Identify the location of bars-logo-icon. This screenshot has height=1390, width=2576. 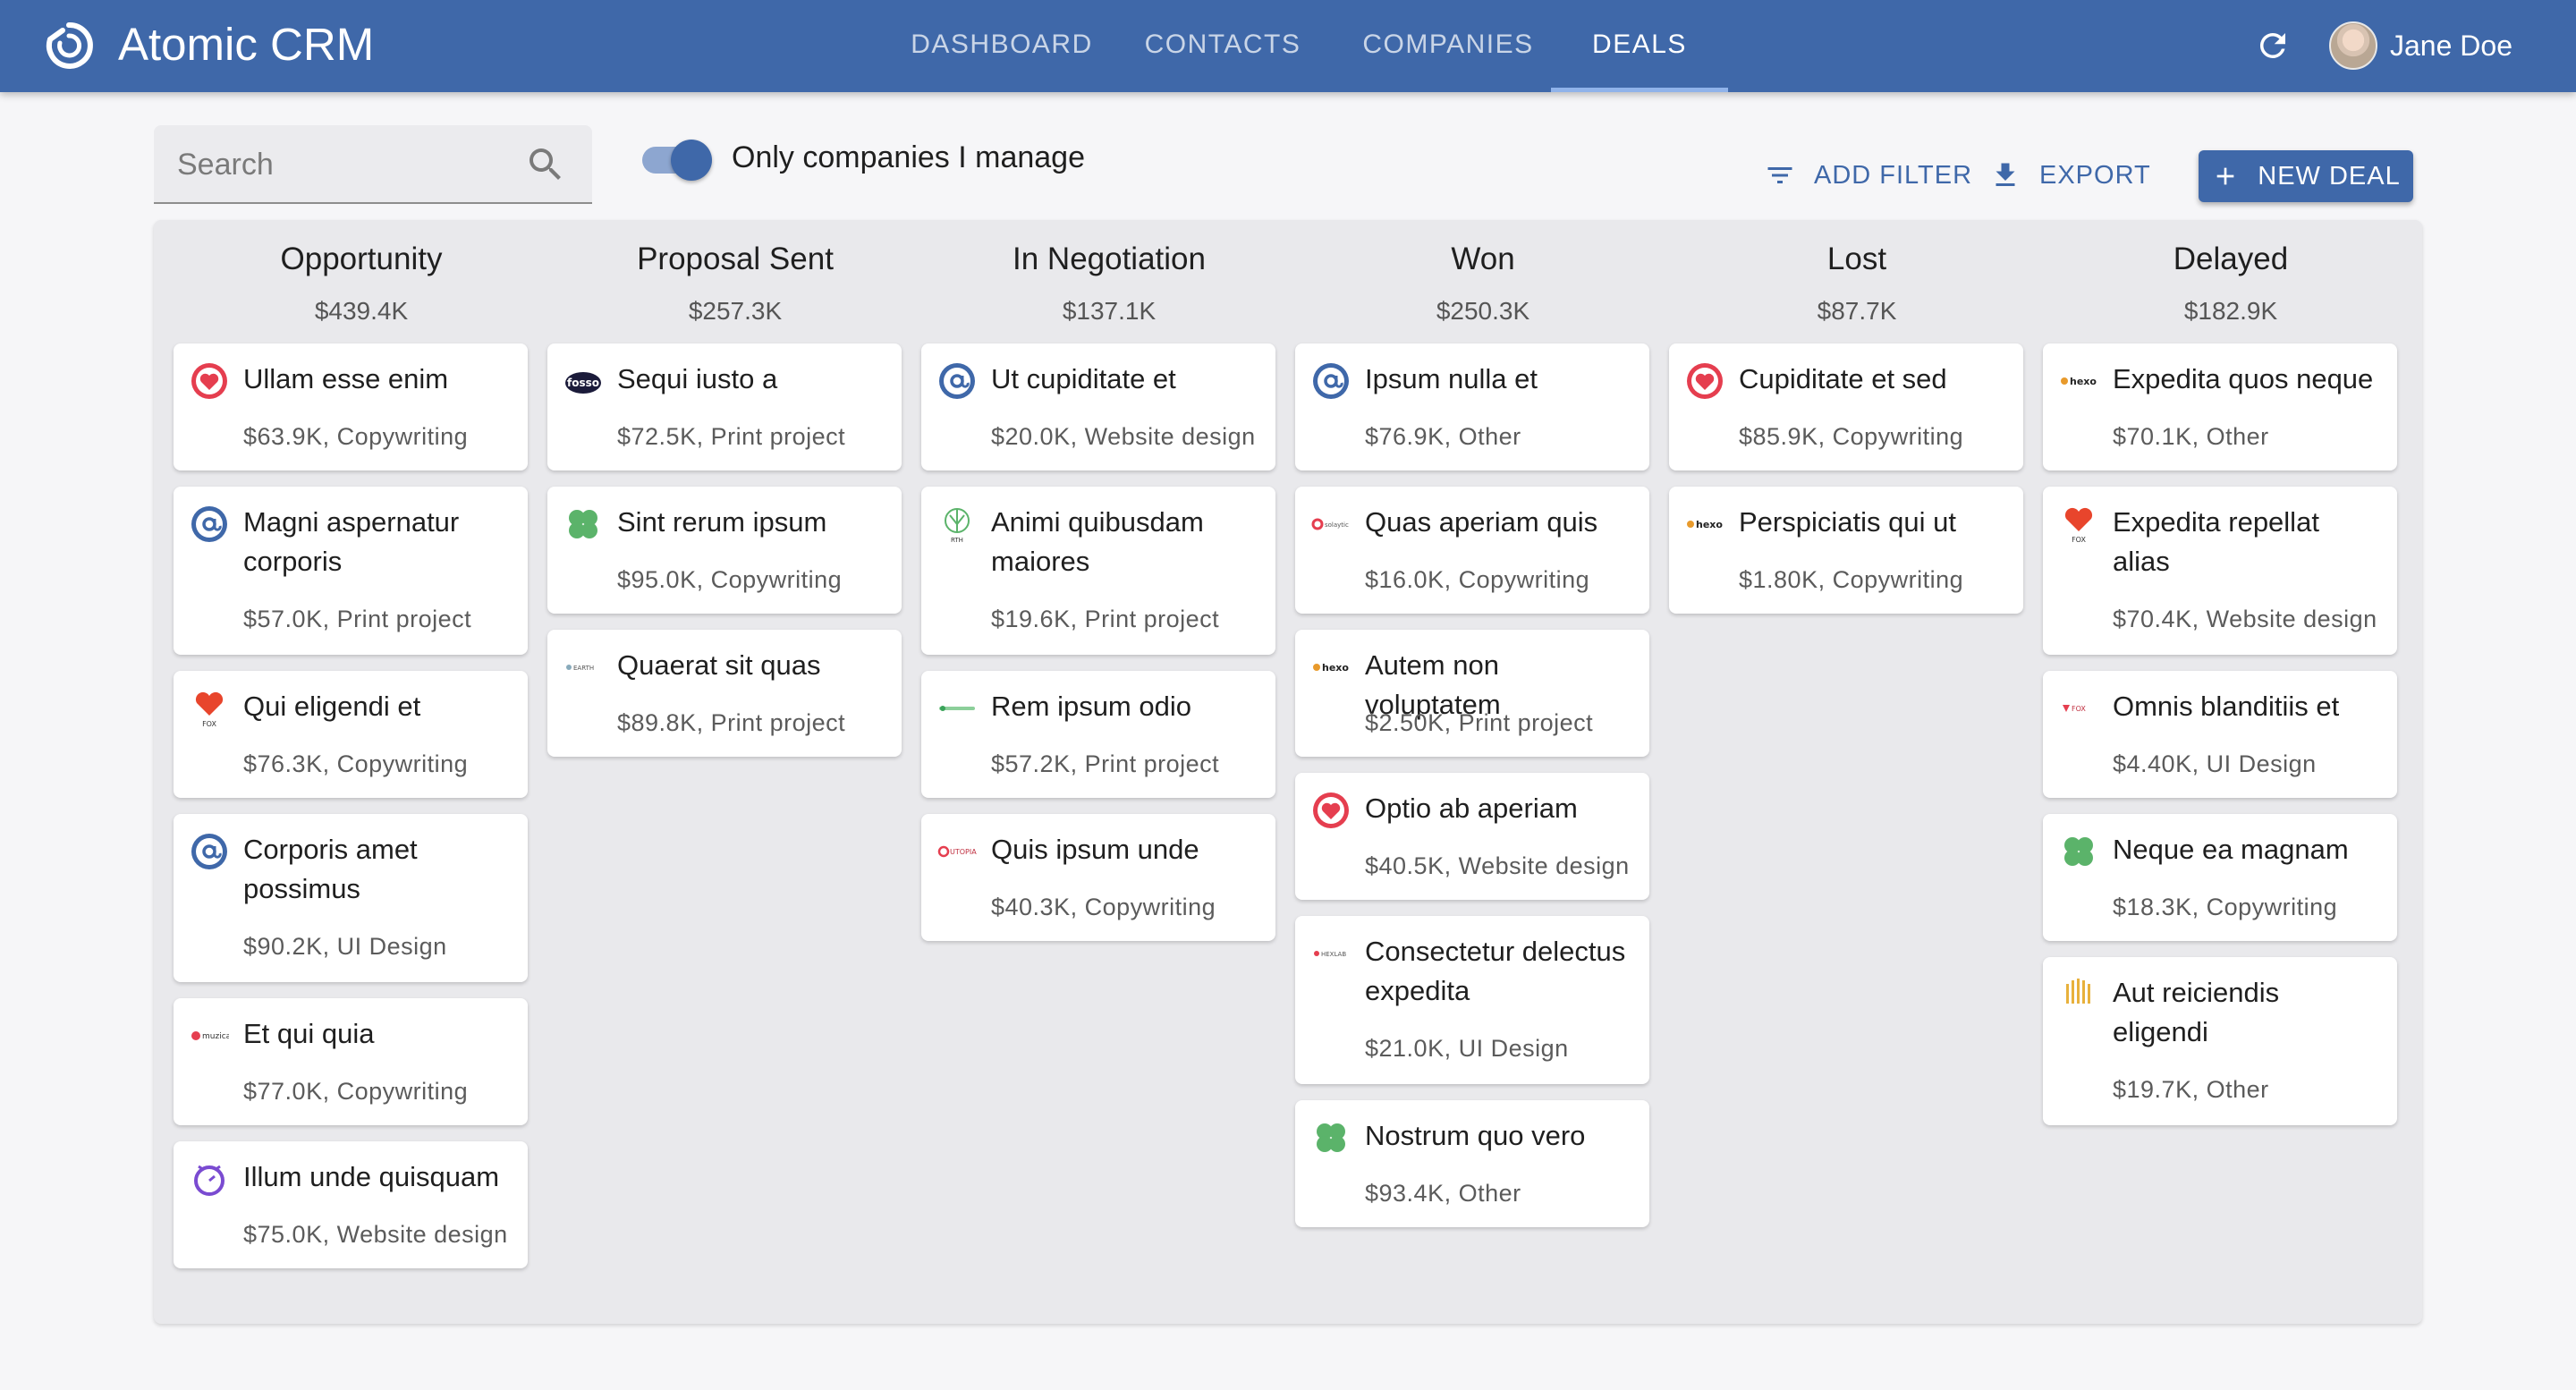
(2078, 991).